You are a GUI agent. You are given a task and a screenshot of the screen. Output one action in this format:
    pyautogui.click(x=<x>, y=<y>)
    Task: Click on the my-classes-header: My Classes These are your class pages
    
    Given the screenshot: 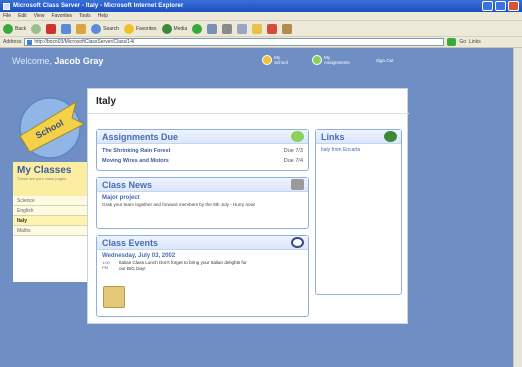 What is the action you would take?
    pyautogui.click(x=50, y=179)
    